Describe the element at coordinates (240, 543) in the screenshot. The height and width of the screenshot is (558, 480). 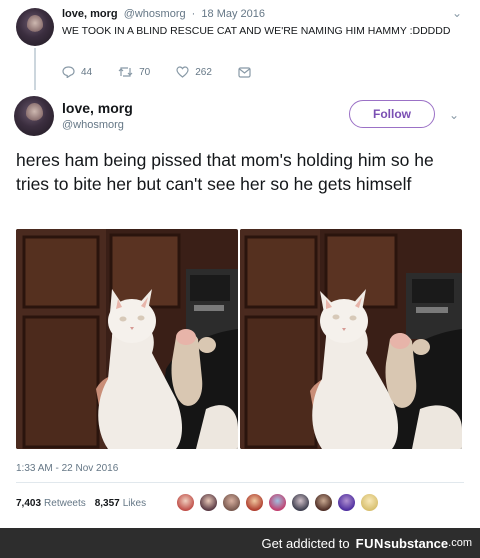
I see `watermark-bar: Get addicted to FUN substance .com` at that location.